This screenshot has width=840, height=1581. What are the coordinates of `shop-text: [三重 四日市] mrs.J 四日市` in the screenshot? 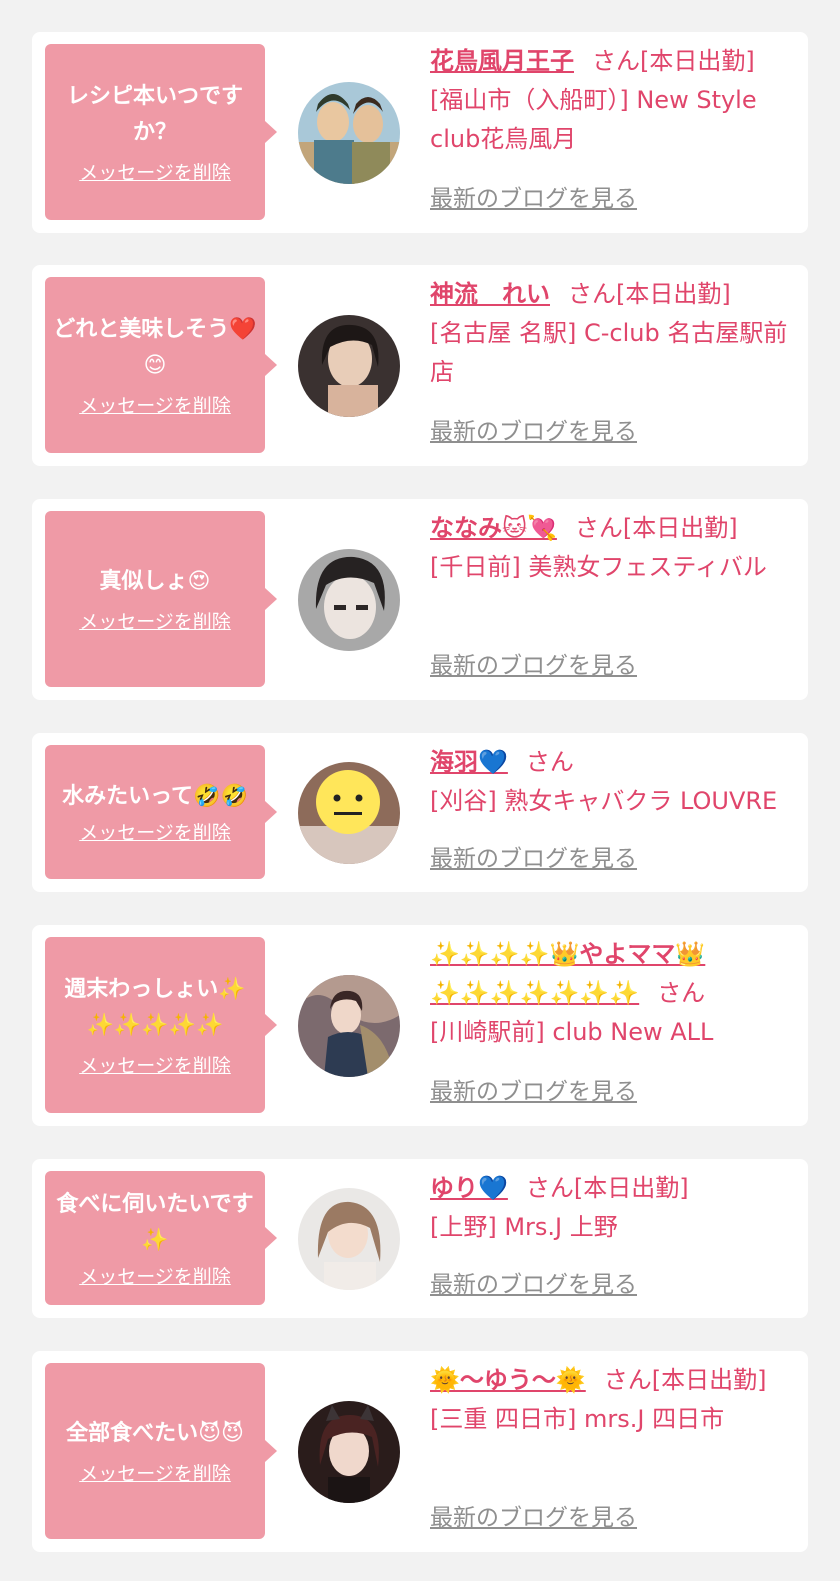 It's located at (577, 1419).